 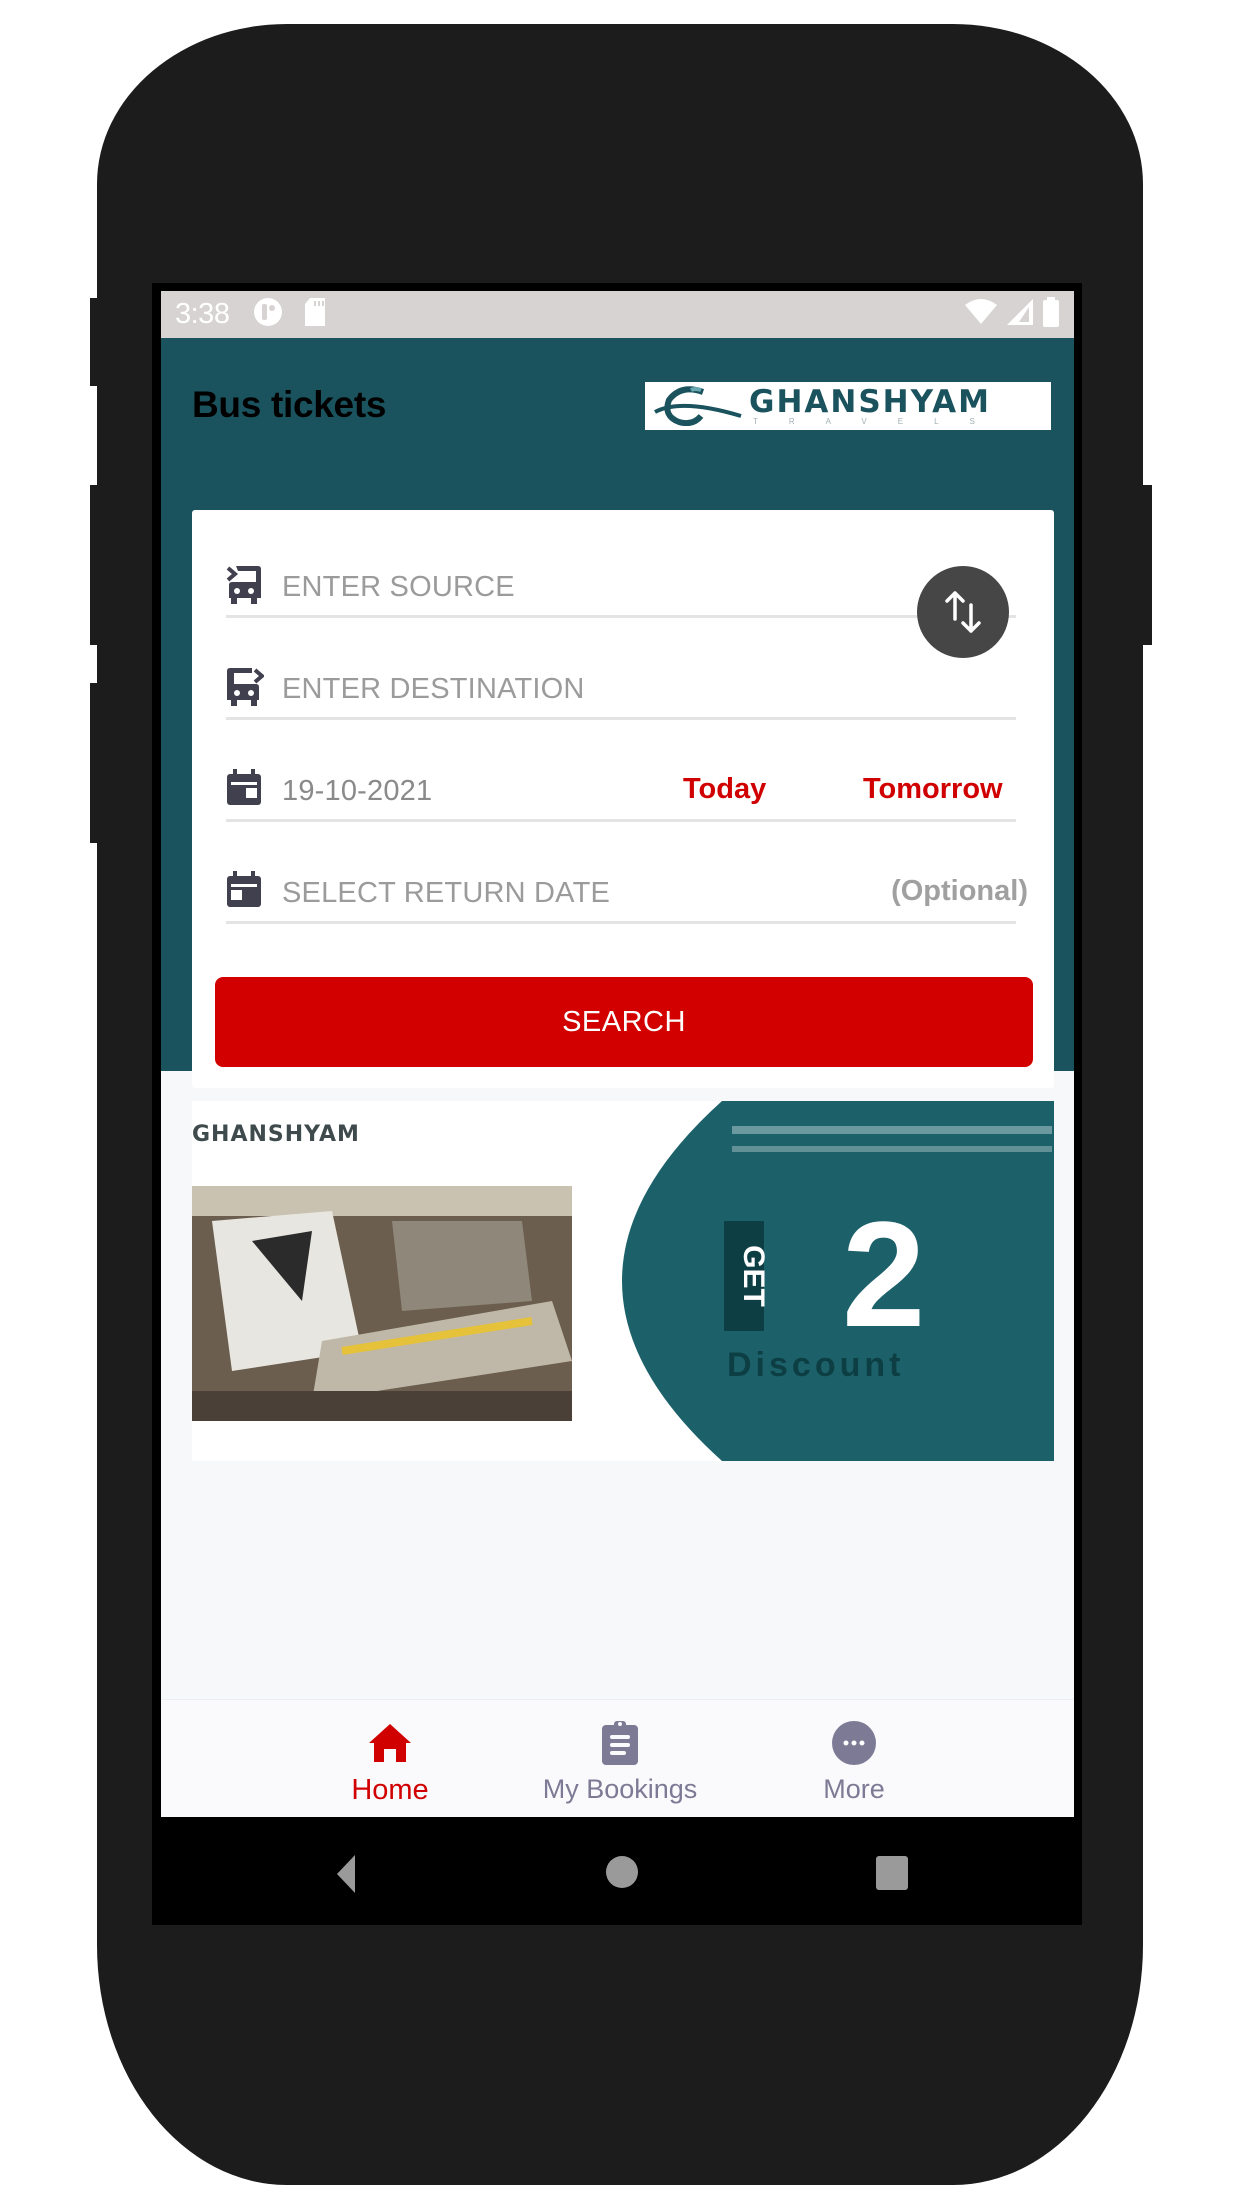 I want to click on nav-label-more: More, so click(x=854, y=1789).